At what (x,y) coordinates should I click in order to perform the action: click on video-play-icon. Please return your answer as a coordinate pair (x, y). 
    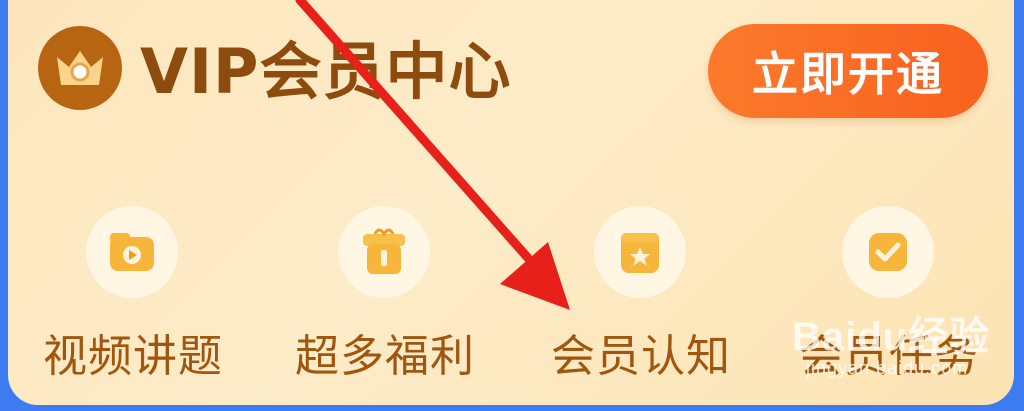
    Looking at the image, I should click on (132, 252).